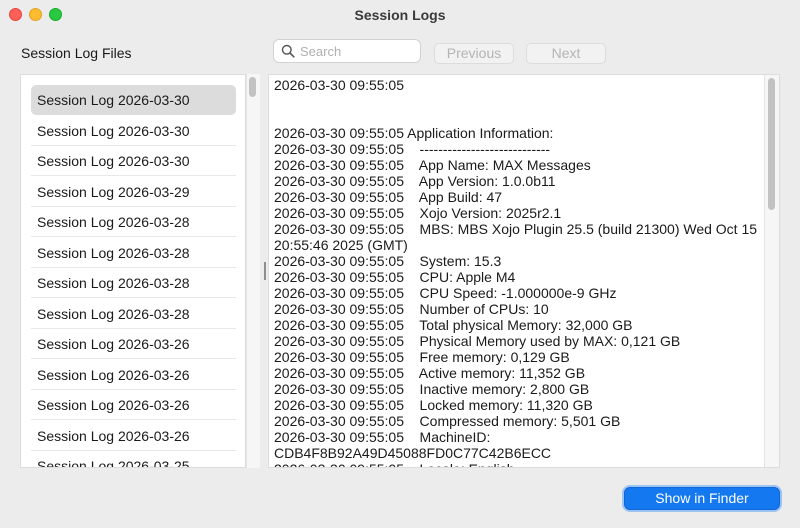  I want to click on log-line: 2026-03-30 09:55:05 CPU: Apple M4, so click(395, 277).